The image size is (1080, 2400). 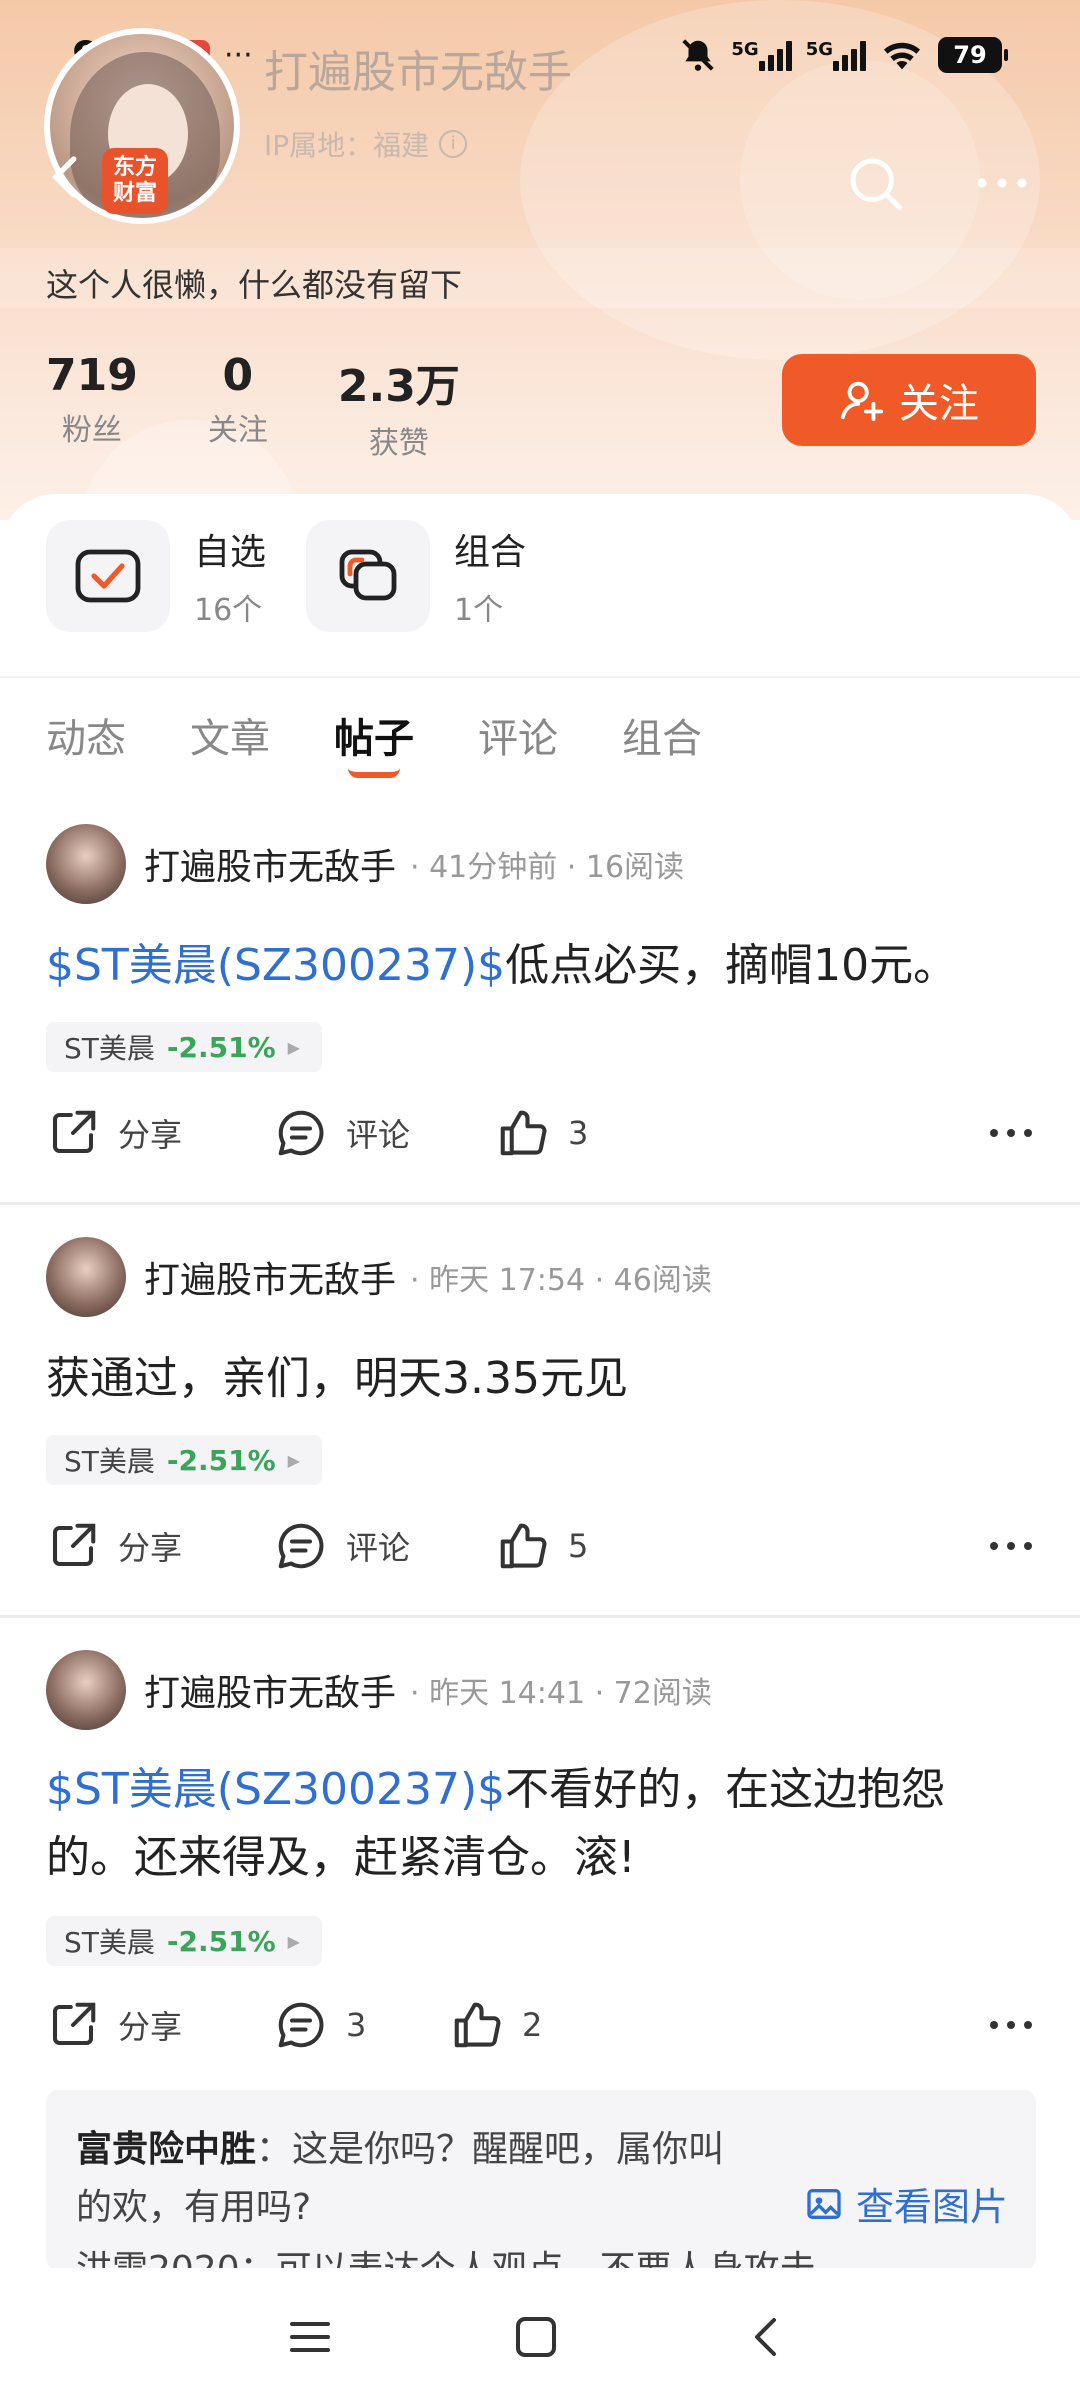 I want to click on image-icon, so click(x=824, y=2203).